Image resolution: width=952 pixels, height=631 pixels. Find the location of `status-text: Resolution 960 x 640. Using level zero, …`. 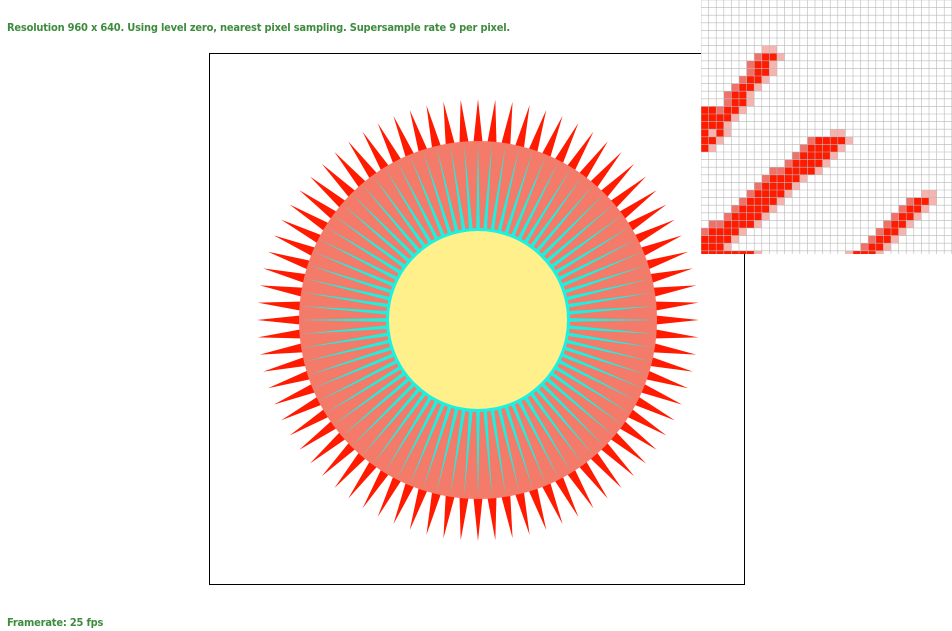

status-text: Resolution 960 x 640. Using level zero, … is located at coordinates (258, 27).